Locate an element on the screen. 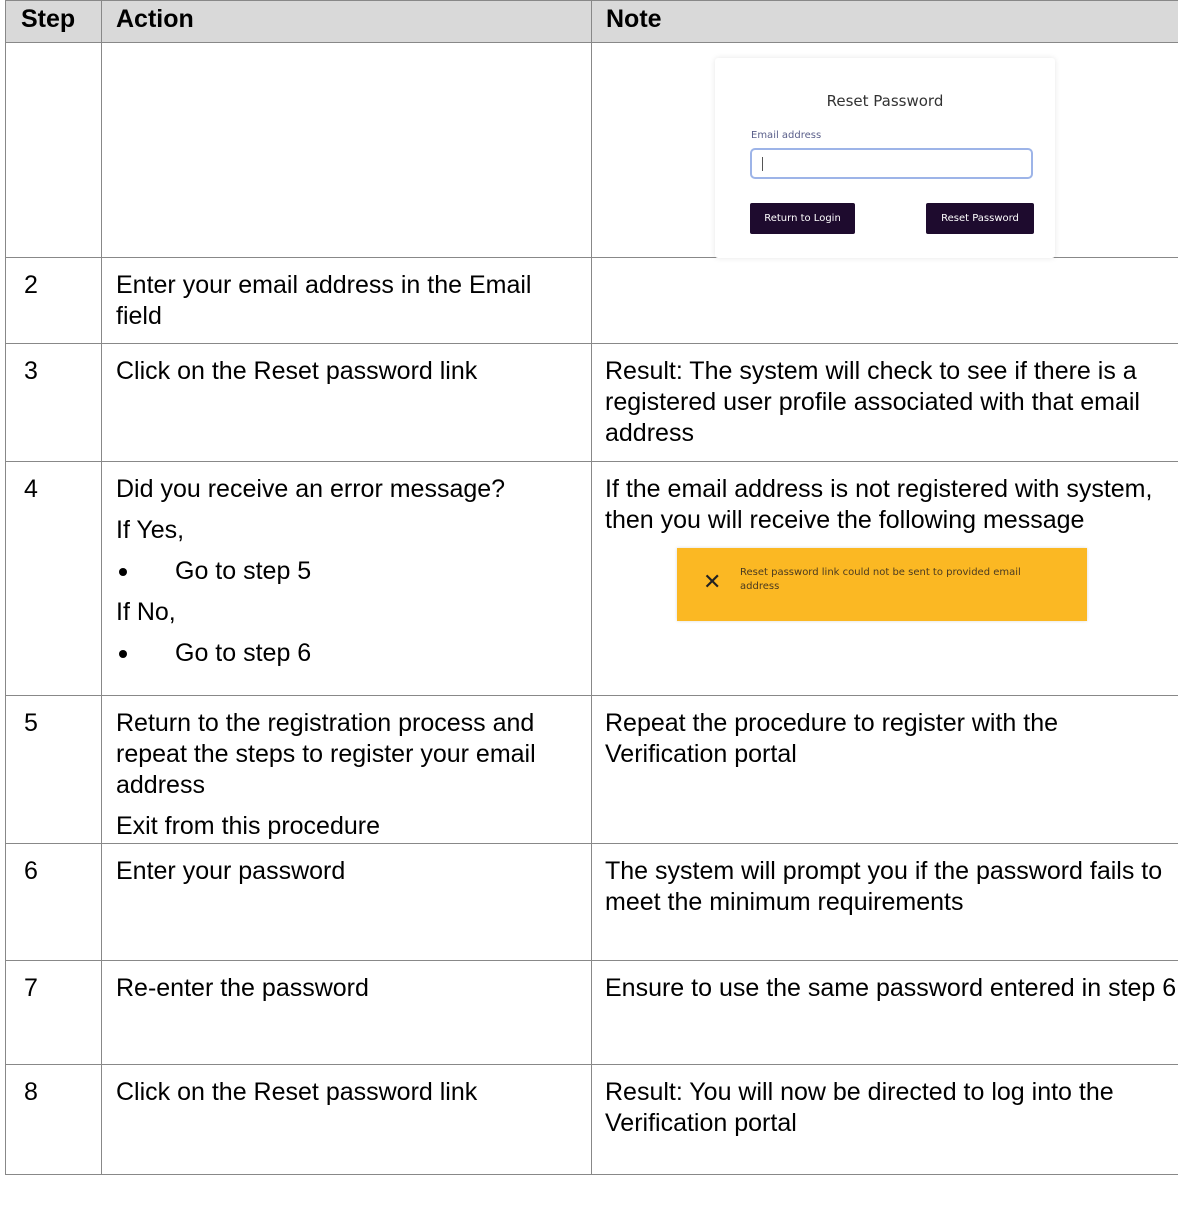 This screenshot has height=1211, width=1178. note-text is located at coordinates (884, 300).